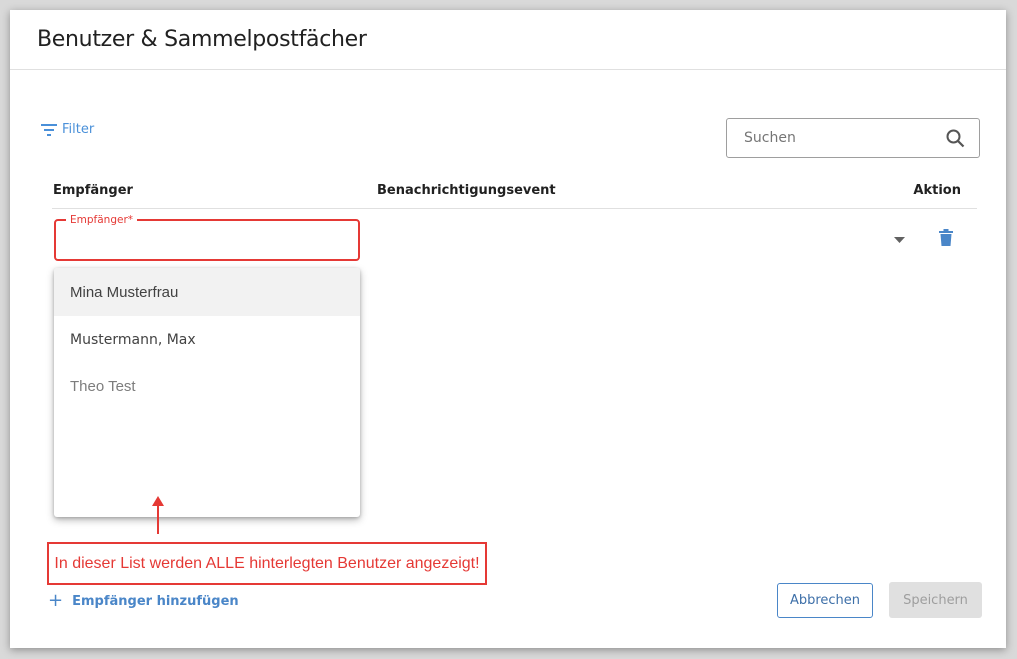 The image size is (1017, 659). I want to click on arrow-up-icon, so click(158, 515).